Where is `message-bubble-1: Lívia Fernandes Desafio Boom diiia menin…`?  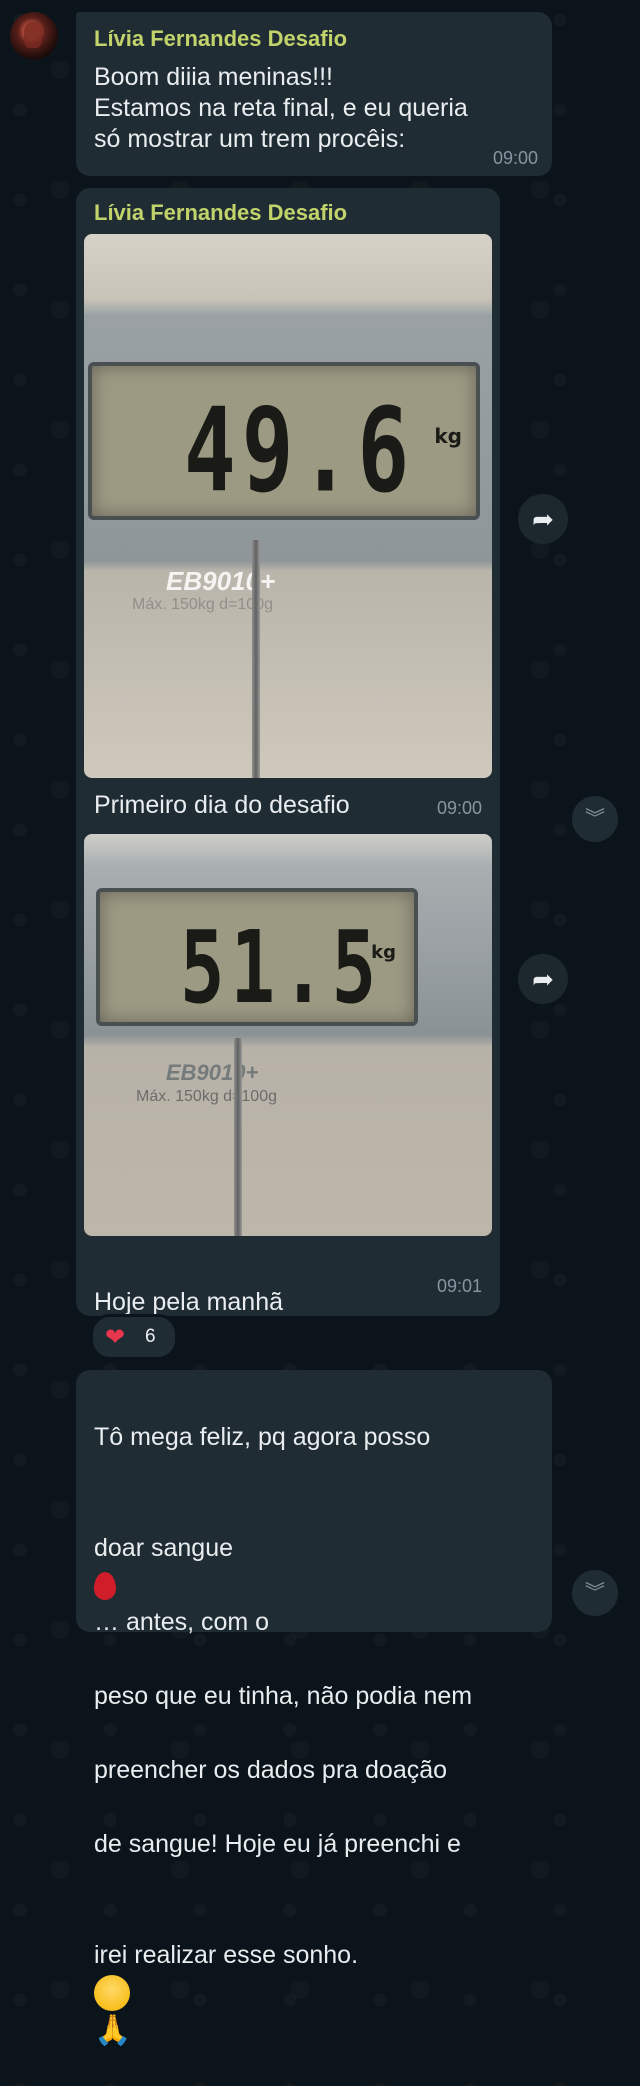
message-bubble-1: Lívia Fernandes Desafio Boom diiia menin… is located at coordinates (314, 94).